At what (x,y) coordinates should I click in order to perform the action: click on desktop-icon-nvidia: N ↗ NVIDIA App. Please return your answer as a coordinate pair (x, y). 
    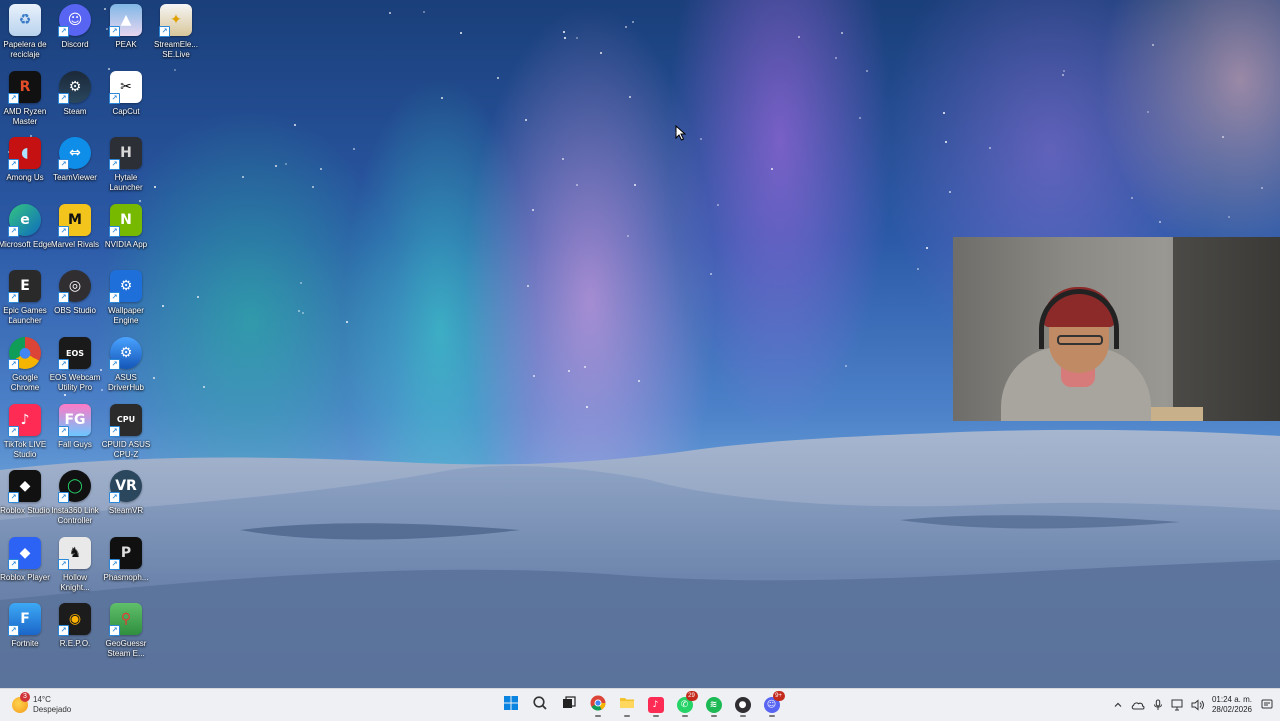
    Looking at the image, I should click on (126, 235).